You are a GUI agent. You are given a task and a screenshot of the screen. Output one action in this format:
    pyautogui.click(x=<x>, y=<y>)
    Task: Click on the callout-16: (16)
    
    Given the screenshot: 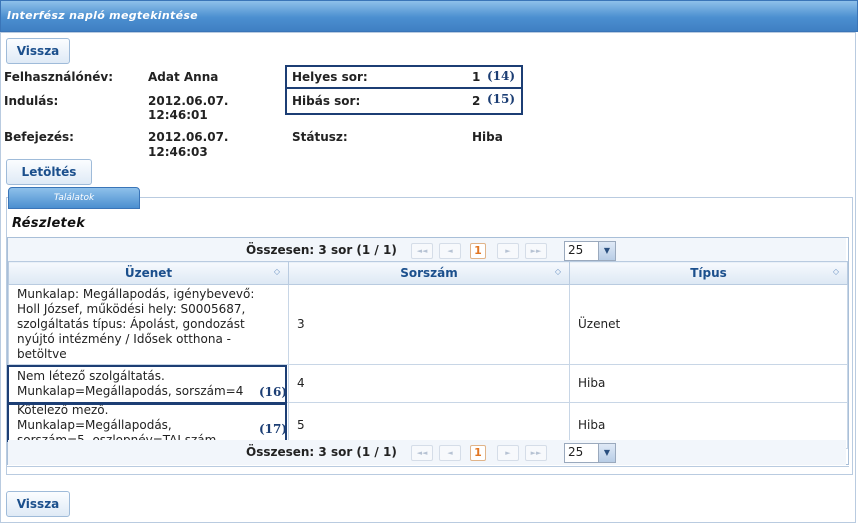 What is the action you would take?
    pyautogui.click(x=273, y=392)
    